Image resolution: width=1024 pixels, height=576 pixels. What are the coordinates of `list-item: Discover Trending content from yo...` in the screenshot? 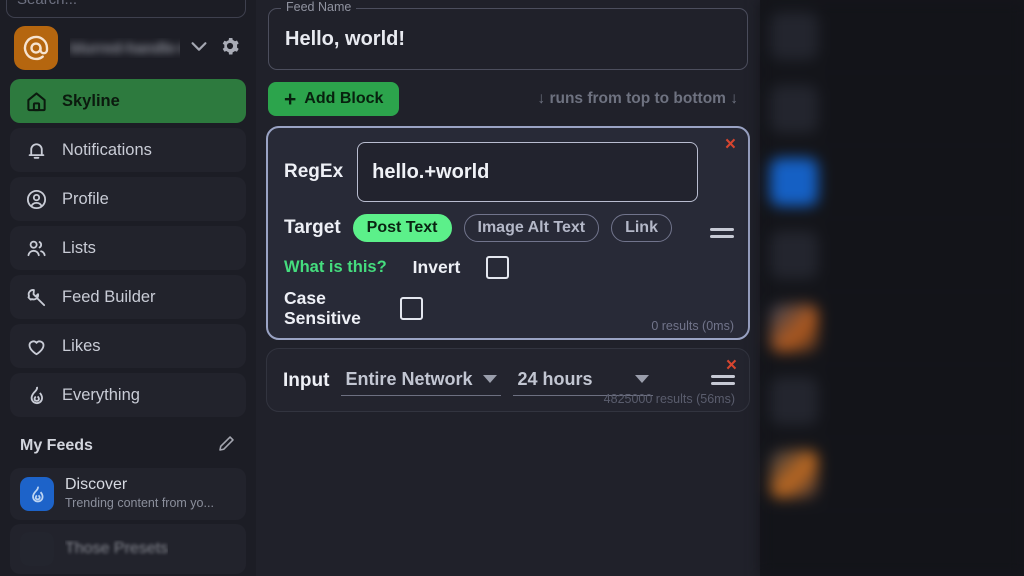 It's located at (128, 494).